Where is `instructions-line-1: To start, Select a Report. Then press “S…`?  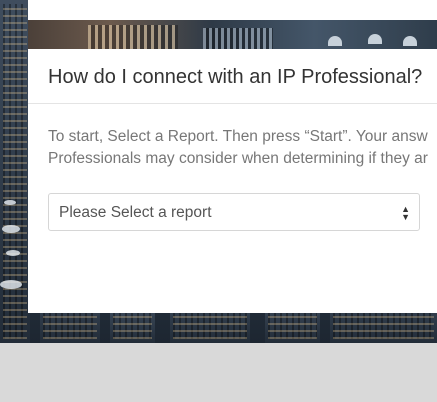
instructions-line-1: To start, Select a Report. Then press “S… is located at coordinates (238, 136).